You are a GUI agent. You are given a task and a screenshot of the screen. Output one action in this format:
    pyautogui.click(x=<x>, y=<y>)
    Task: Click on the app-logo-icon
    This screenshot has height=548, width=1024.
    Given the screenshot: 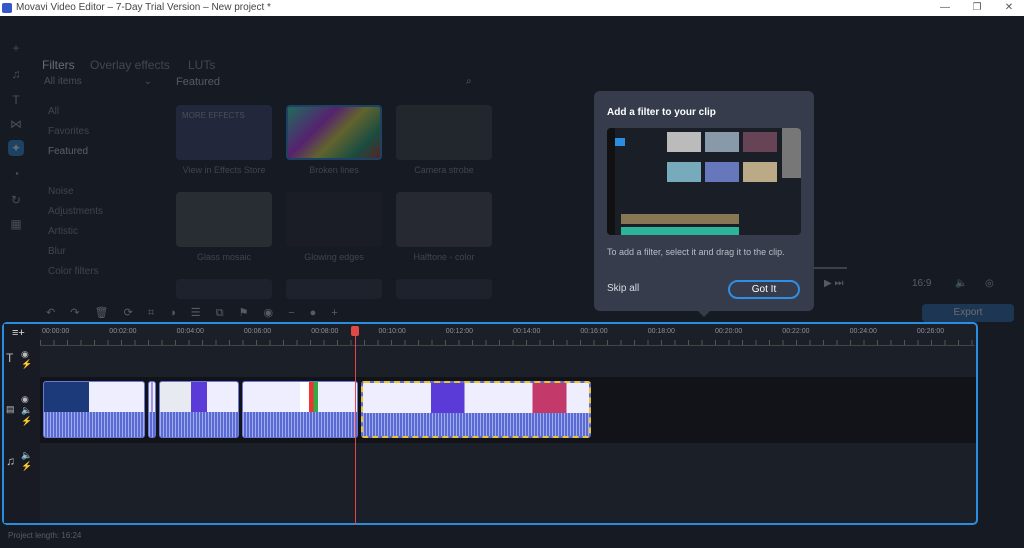 What is the action you would take?
    pyautogui.click(x=7, y=8)
    